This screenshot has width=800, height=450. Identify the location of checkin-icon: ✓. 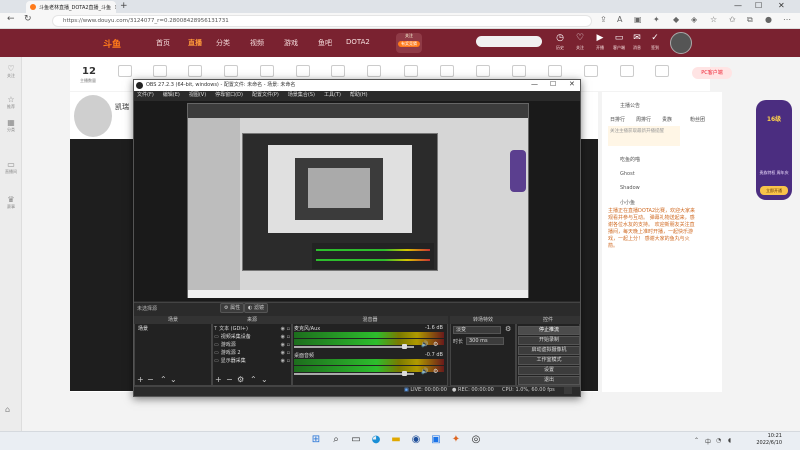
(655, 38).